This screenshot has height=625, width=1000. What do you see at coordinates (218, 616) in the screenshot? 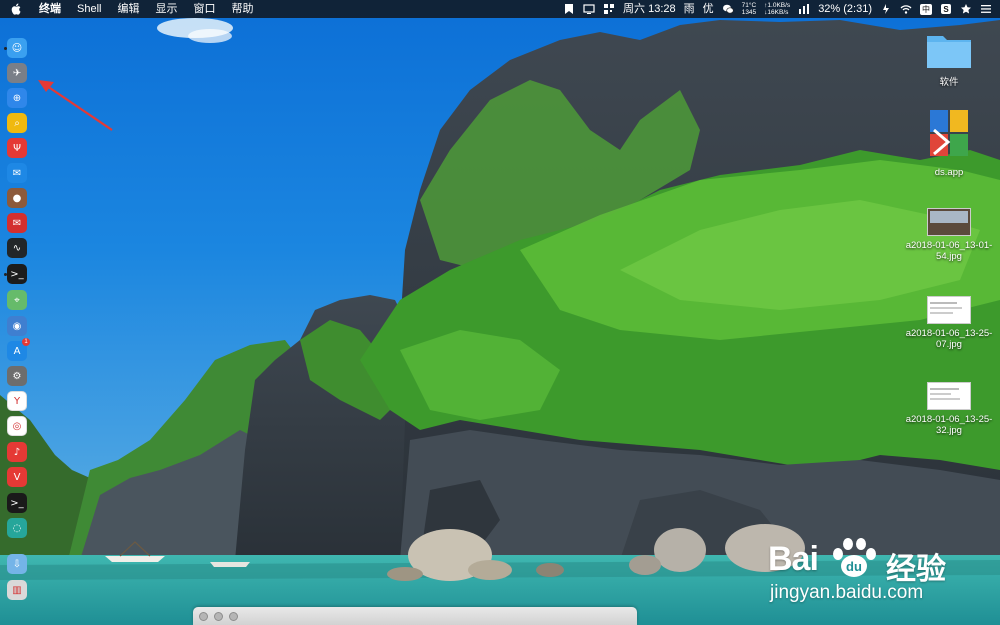
I see `minimize-button` at bounding box center [218, 616].